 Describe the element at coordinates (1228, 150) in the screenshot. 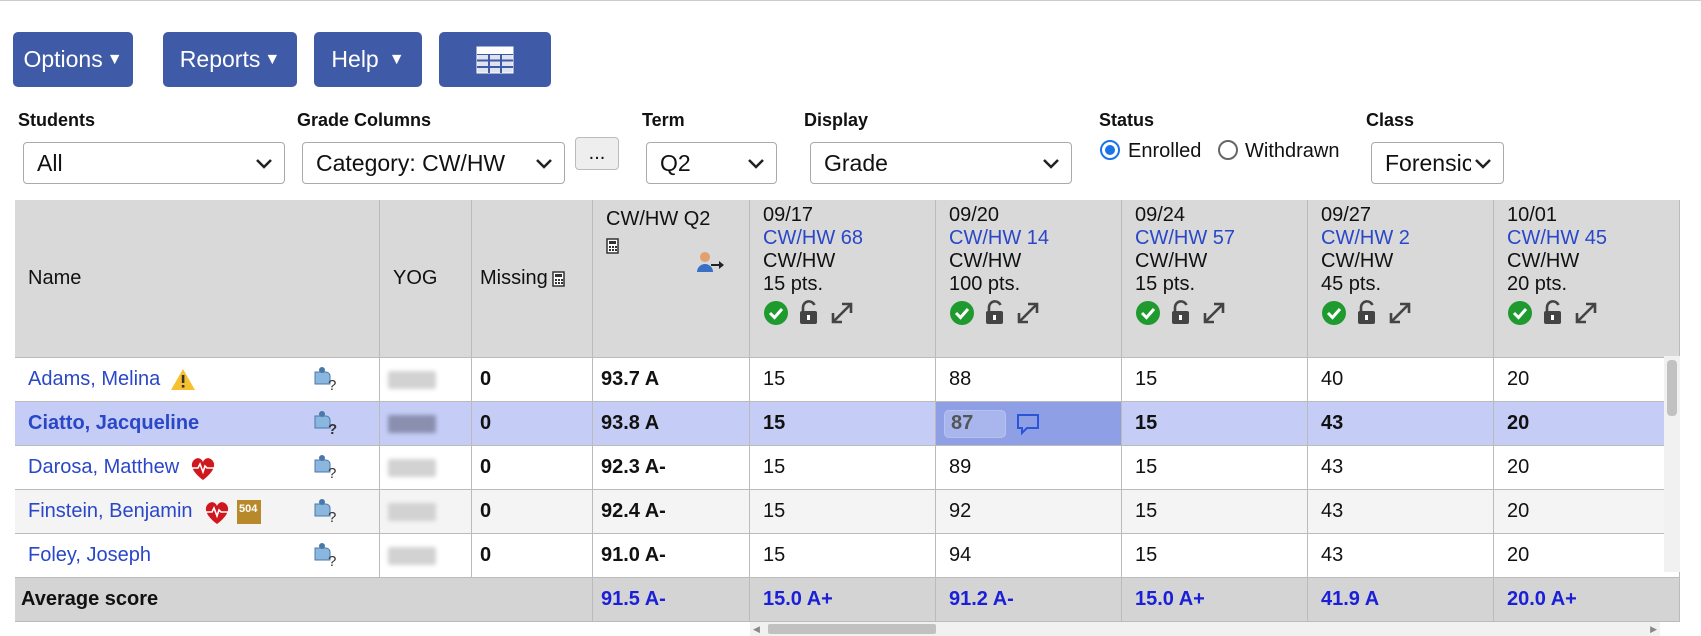

I see `withdrawn-radio` at that location.